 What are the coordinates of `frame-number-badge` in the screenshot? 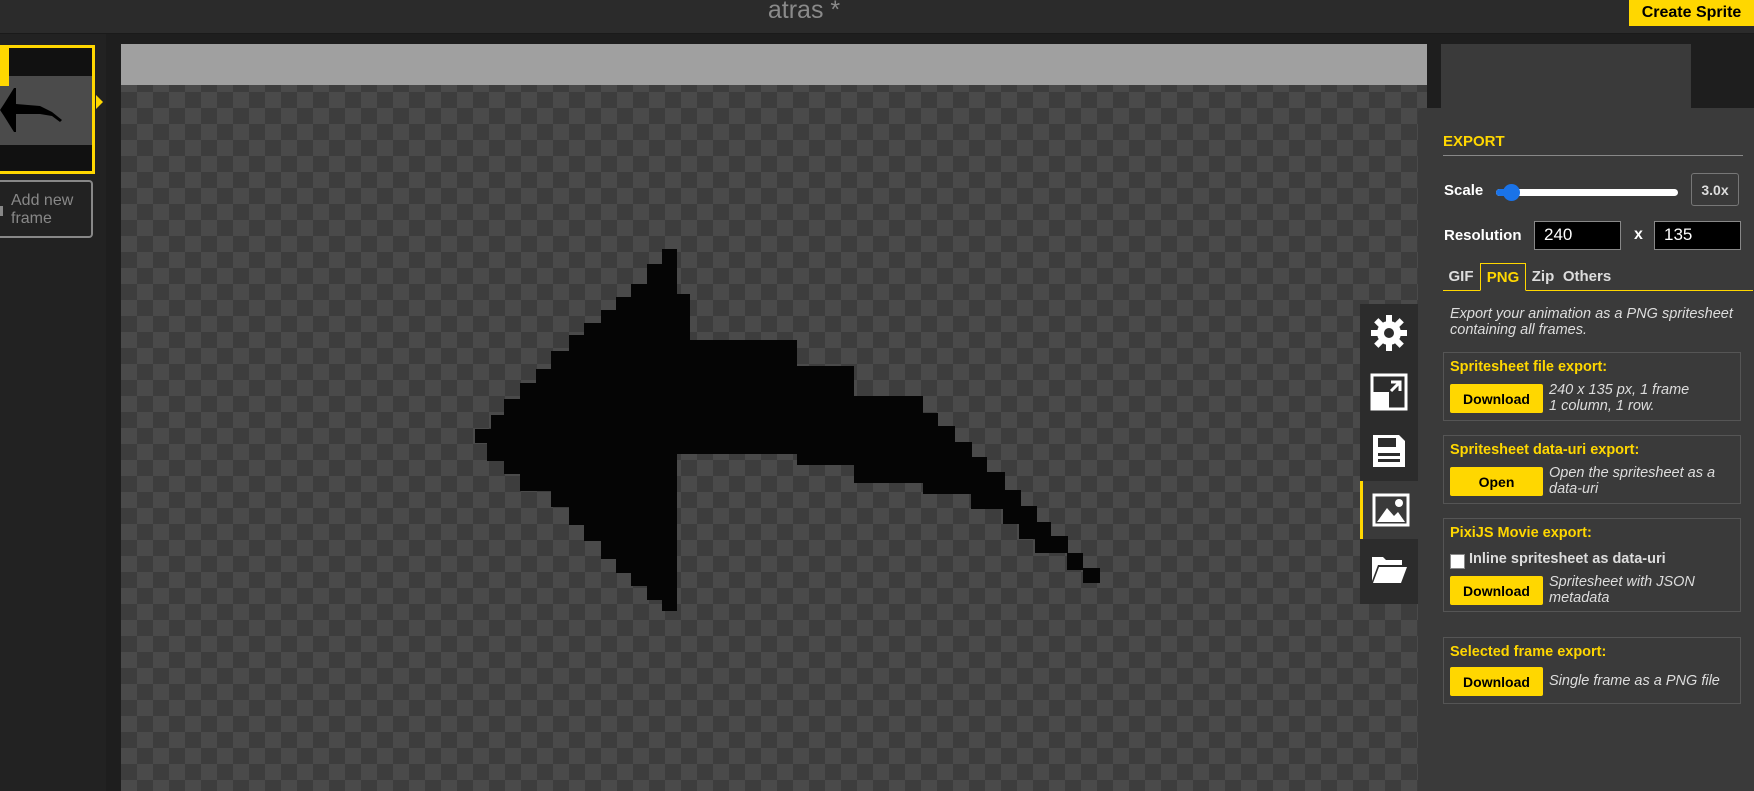 It's located at (4, 67).